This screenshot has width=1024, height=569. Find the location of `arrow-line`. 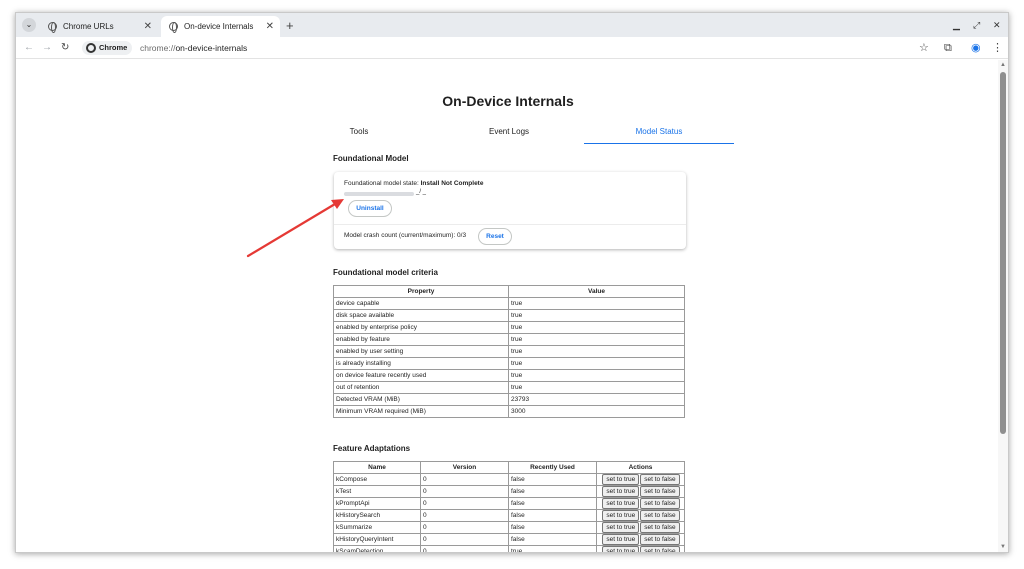

arrow-line is located at coordinates (291, 230).